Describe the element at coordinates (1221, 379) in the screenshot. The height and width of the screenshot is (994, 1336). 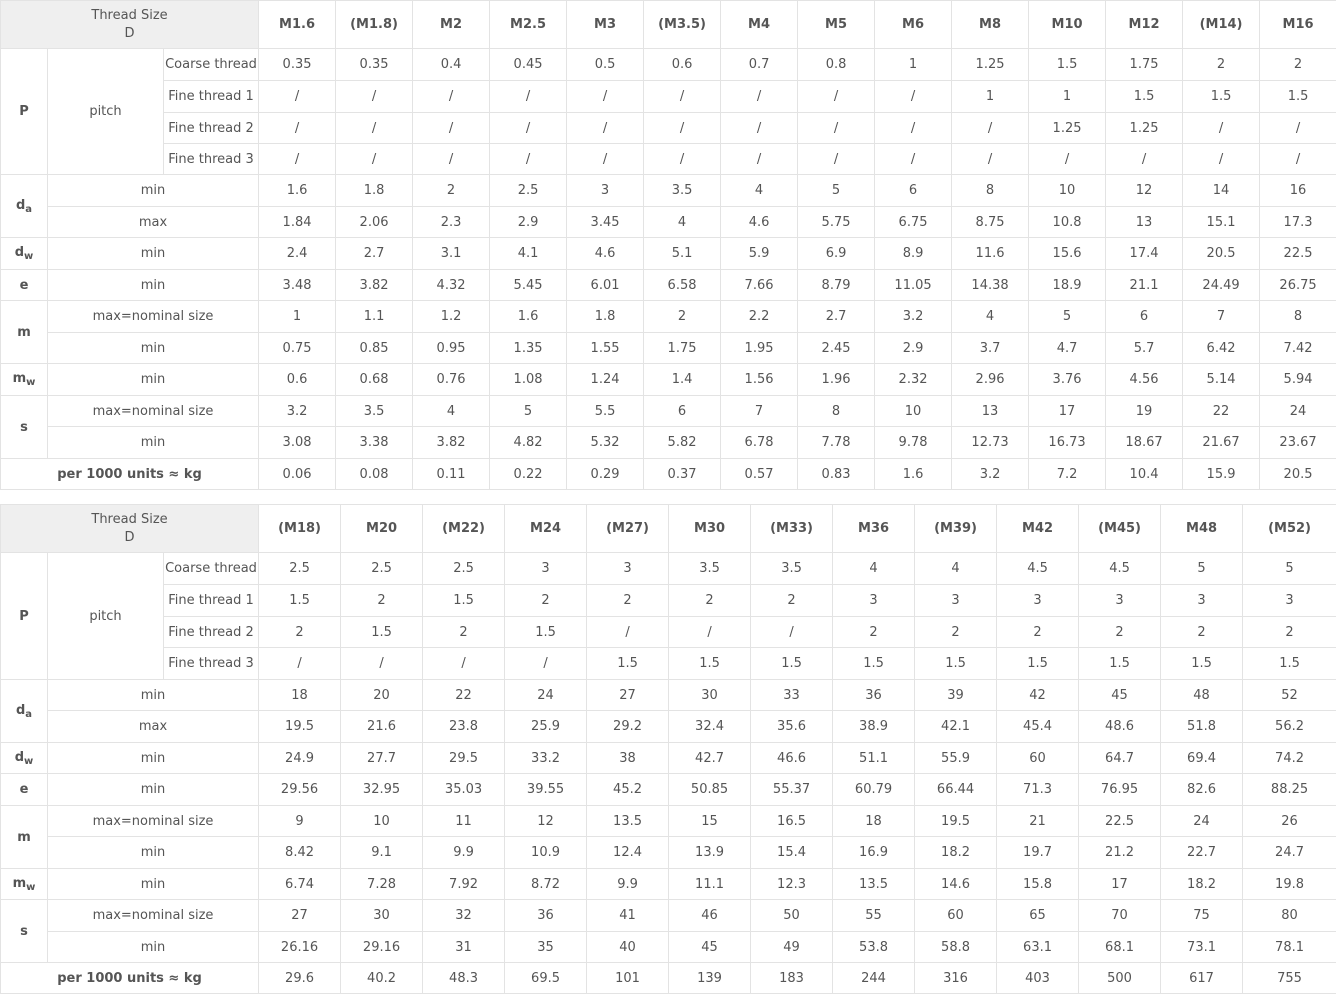
I see `value-cell: 5.14` at that location.